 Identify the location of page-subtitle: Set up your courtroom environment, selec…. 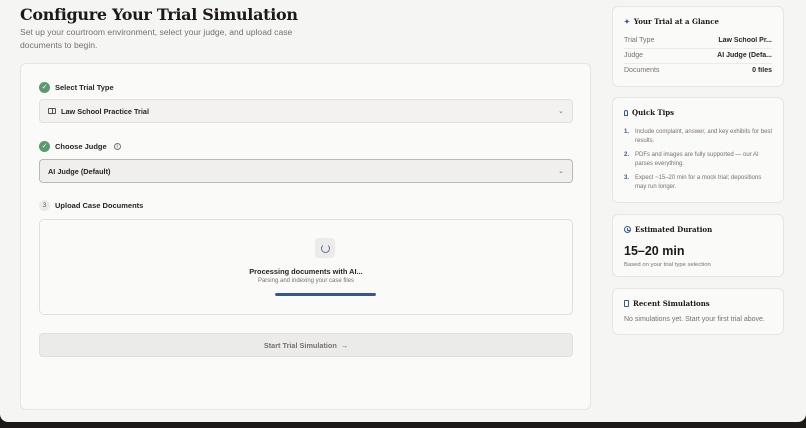
(156, 38).